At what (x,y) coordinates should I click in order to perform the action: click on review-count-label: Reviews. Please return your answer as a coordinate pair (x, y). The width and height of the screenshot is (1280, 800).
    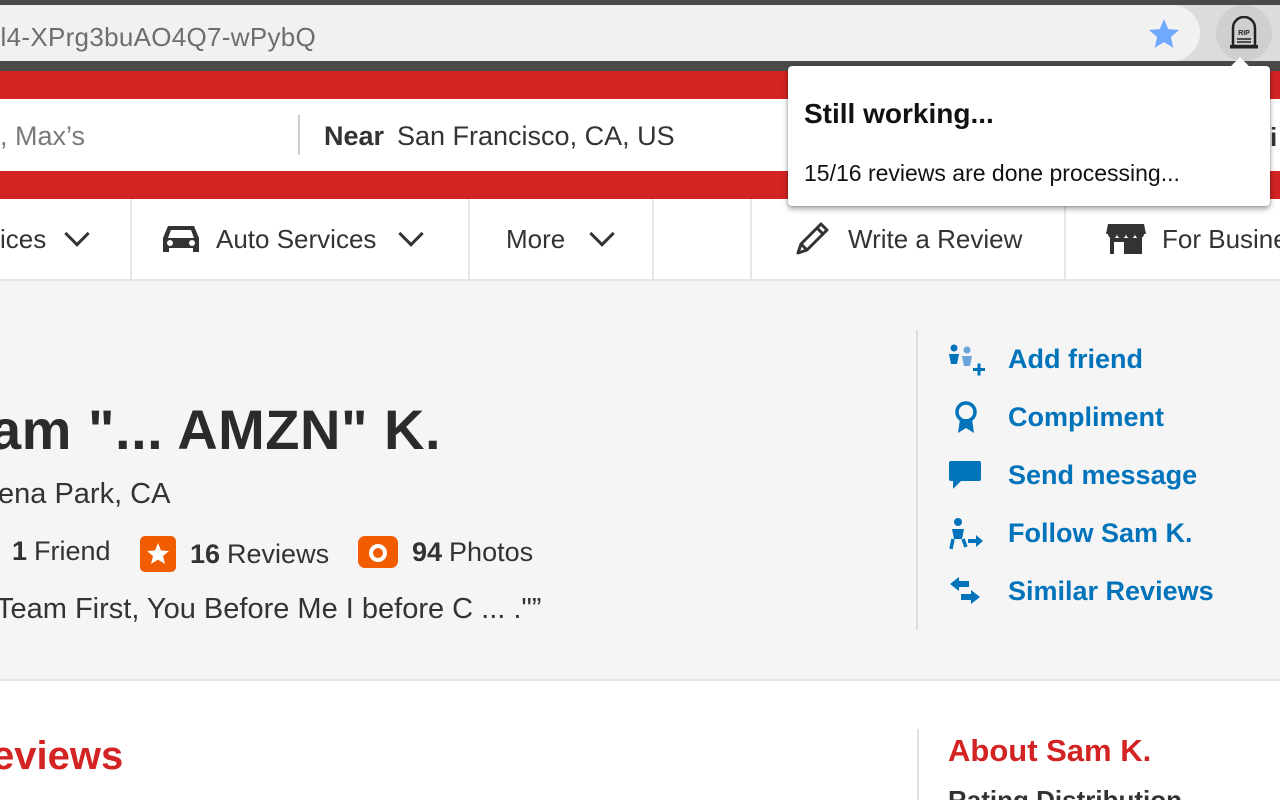
    Looking at the image, I should click on (278, 553).